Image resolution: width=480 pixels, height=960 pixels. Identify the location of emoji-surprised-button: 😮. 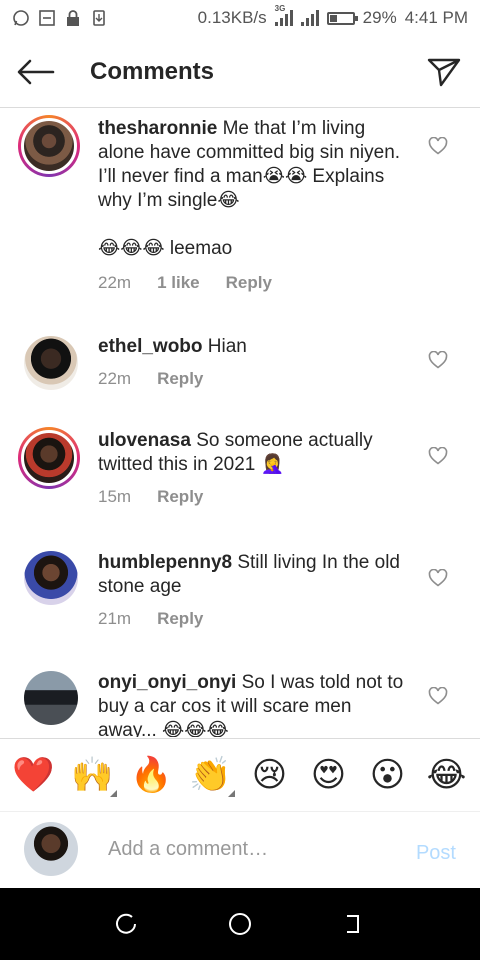
(388, 775).